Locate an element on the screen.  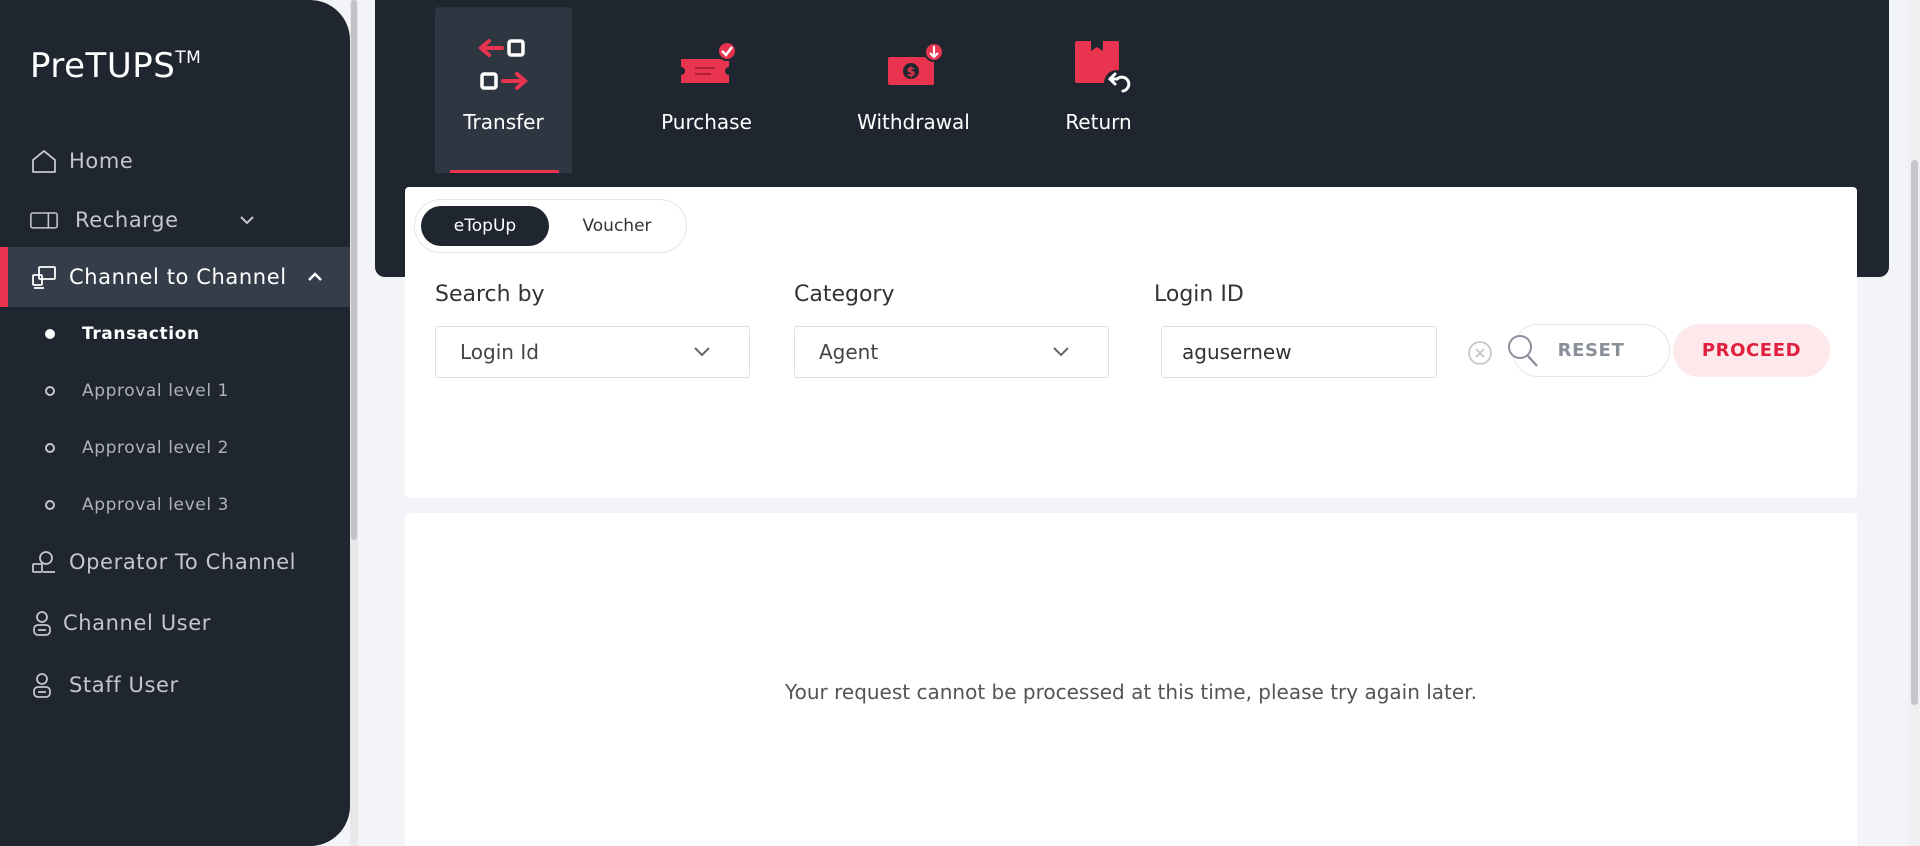
category-select: Agent is located at coordinates (951, 352).